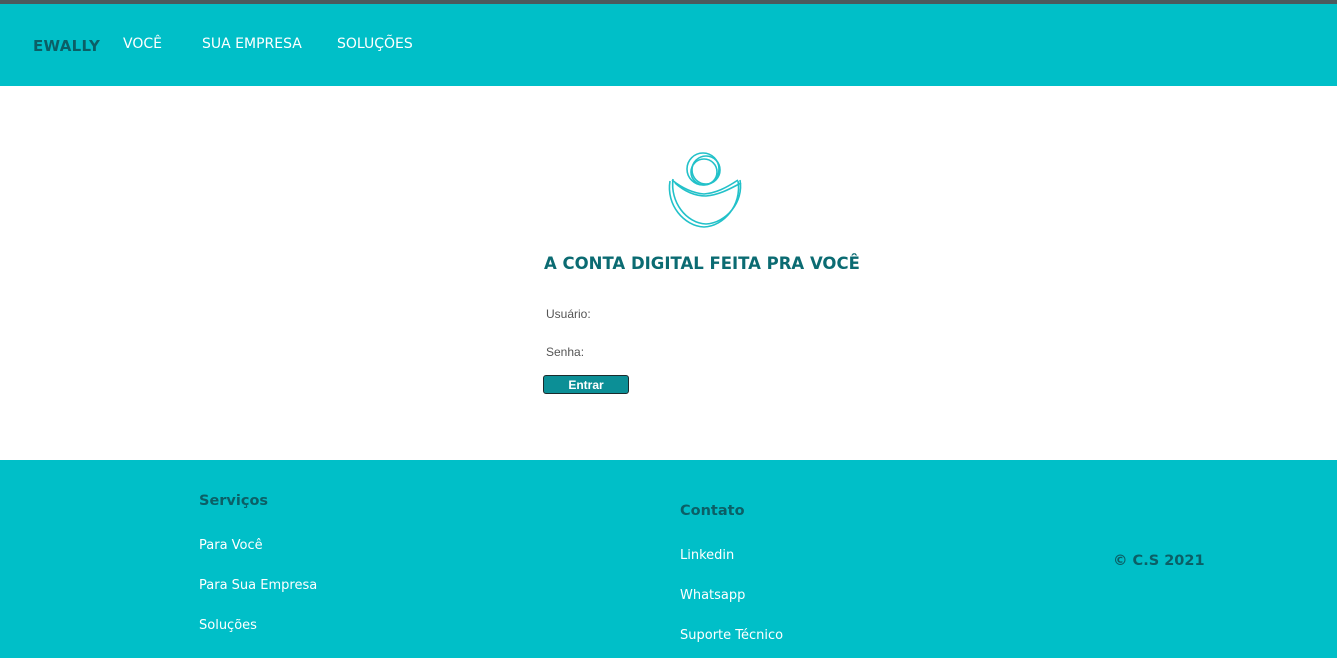 The height and width of the screenshot is (658, 1337). I want to click on username-label: Usuário:, so click(568, 314).